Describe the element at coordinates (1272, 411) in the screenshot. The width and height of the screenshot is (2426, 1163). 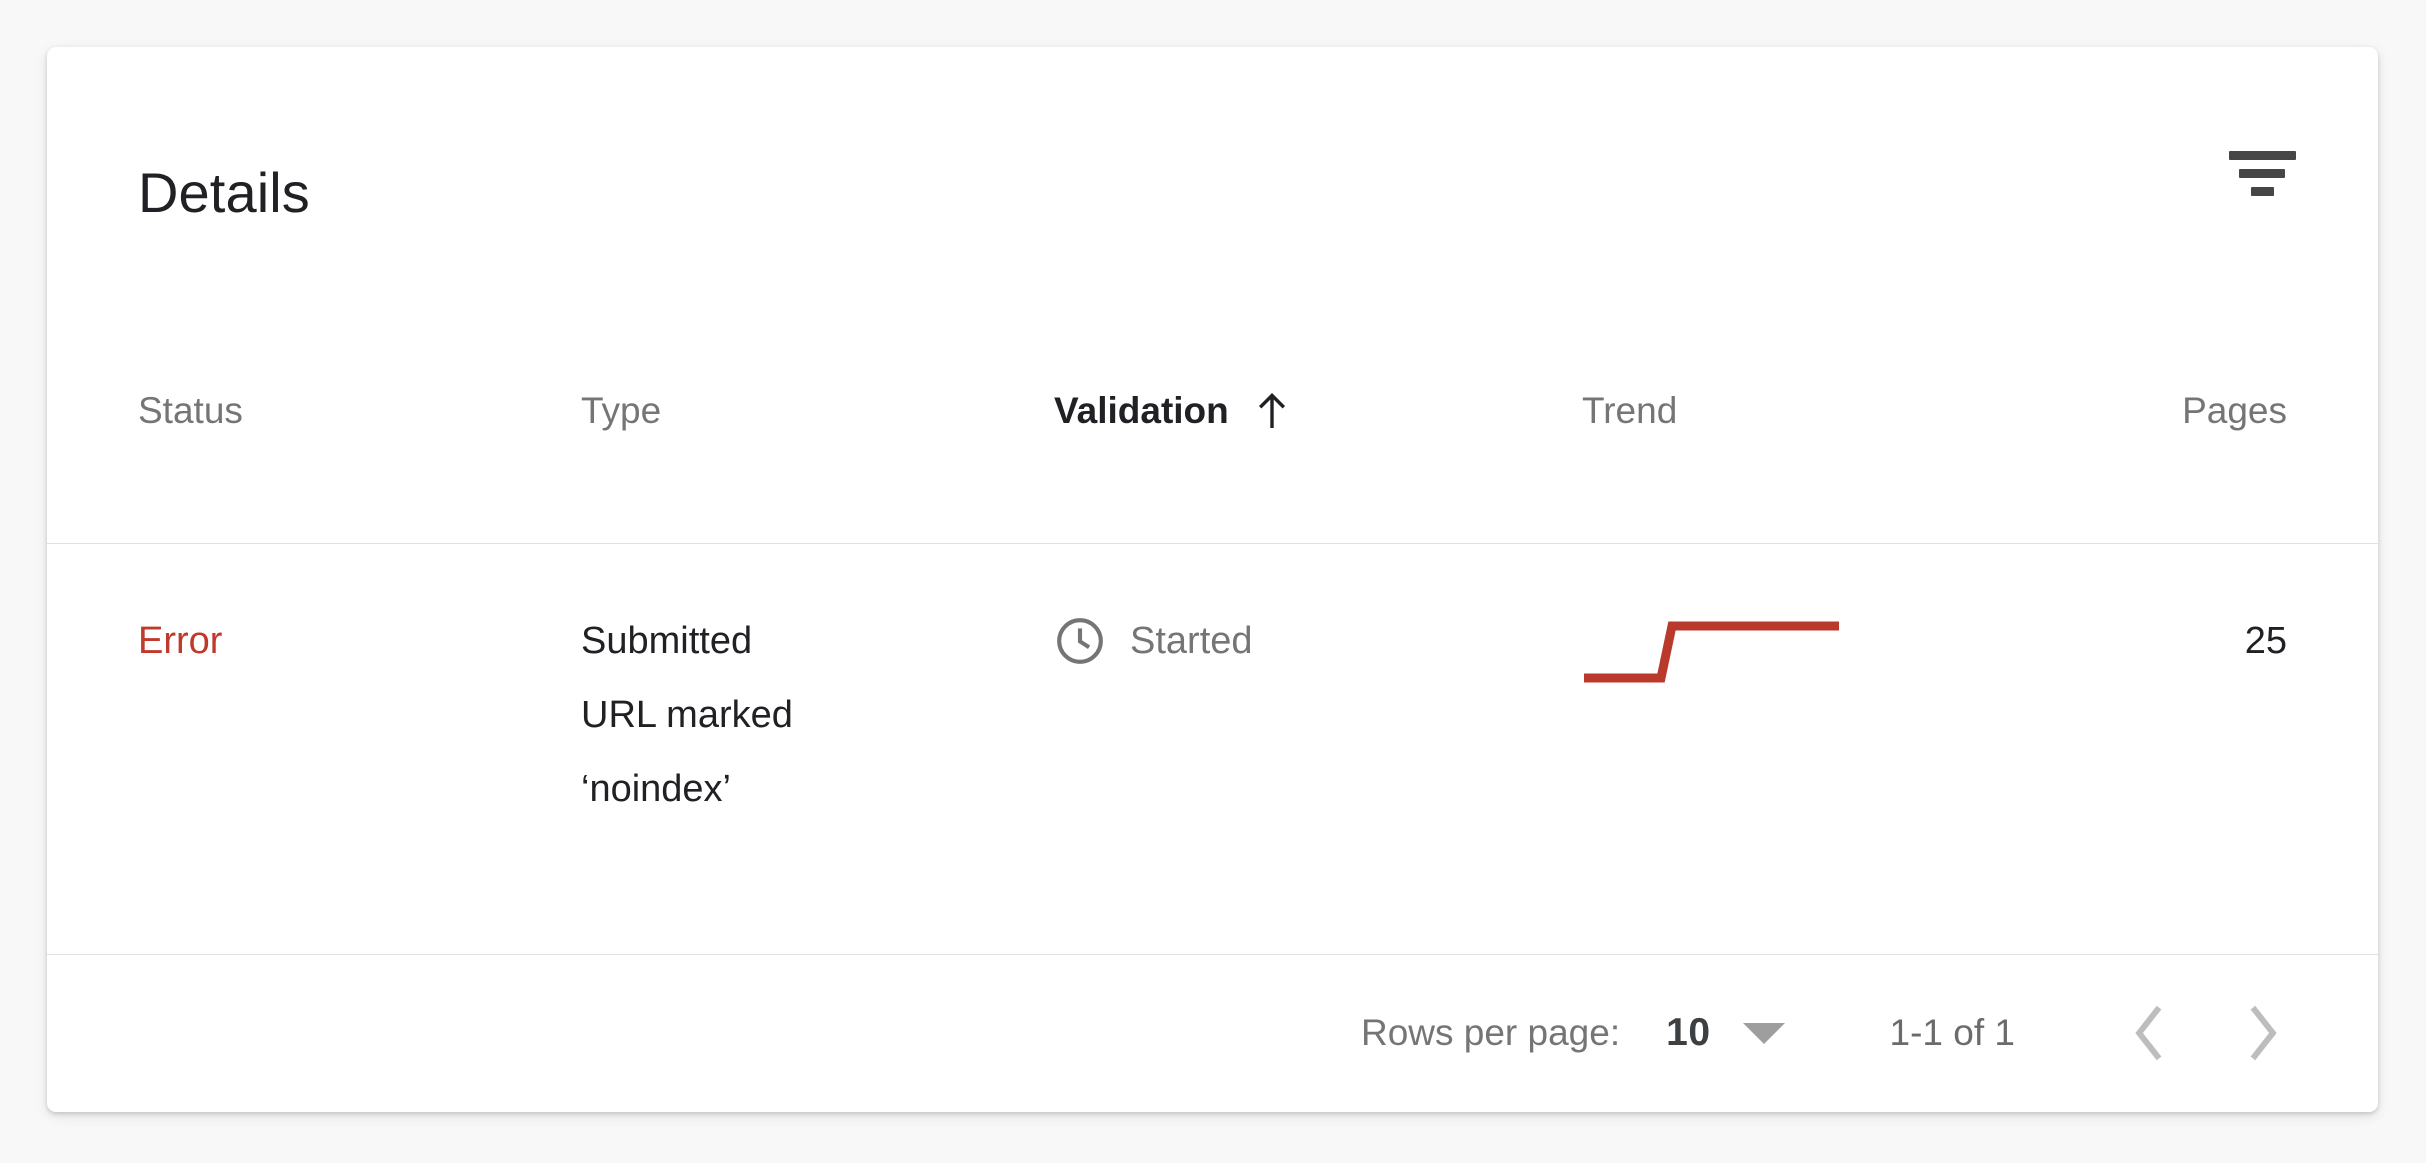
I see `arrow-up-icon` at that location.